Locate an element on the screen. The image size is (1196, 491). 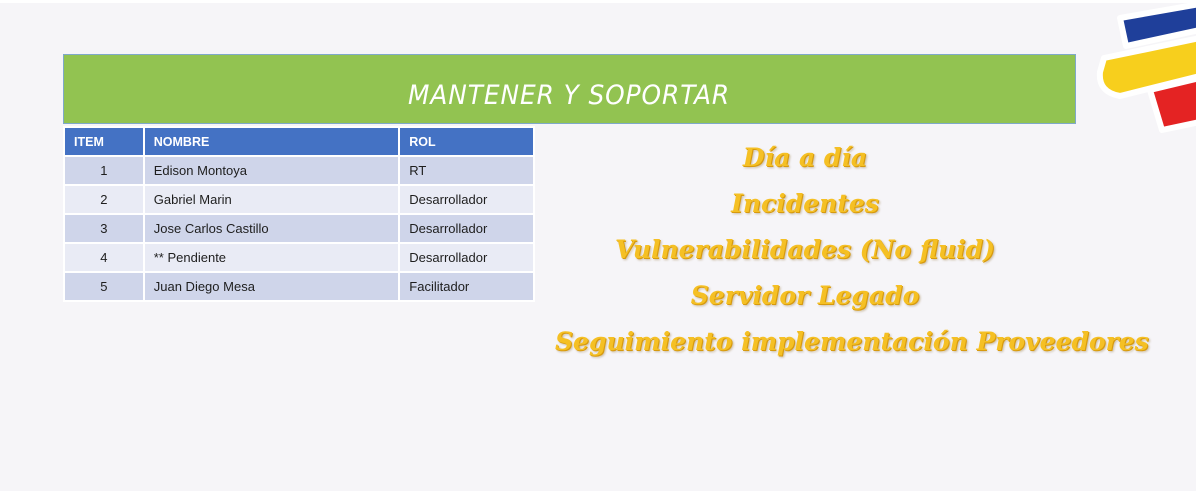
logo-red-stripe is located at coordinates (1171, 104).